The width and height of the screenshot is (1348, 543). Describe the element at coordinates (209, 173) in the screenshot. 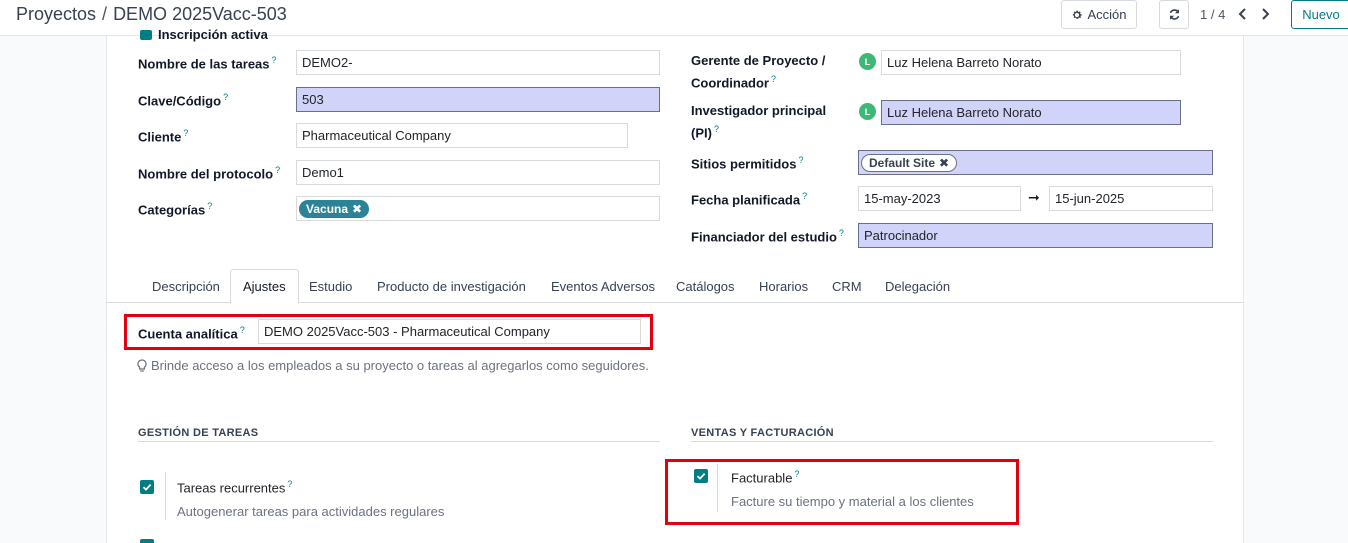

I see `protocol-label: Nombre del protocolo?` at that location.